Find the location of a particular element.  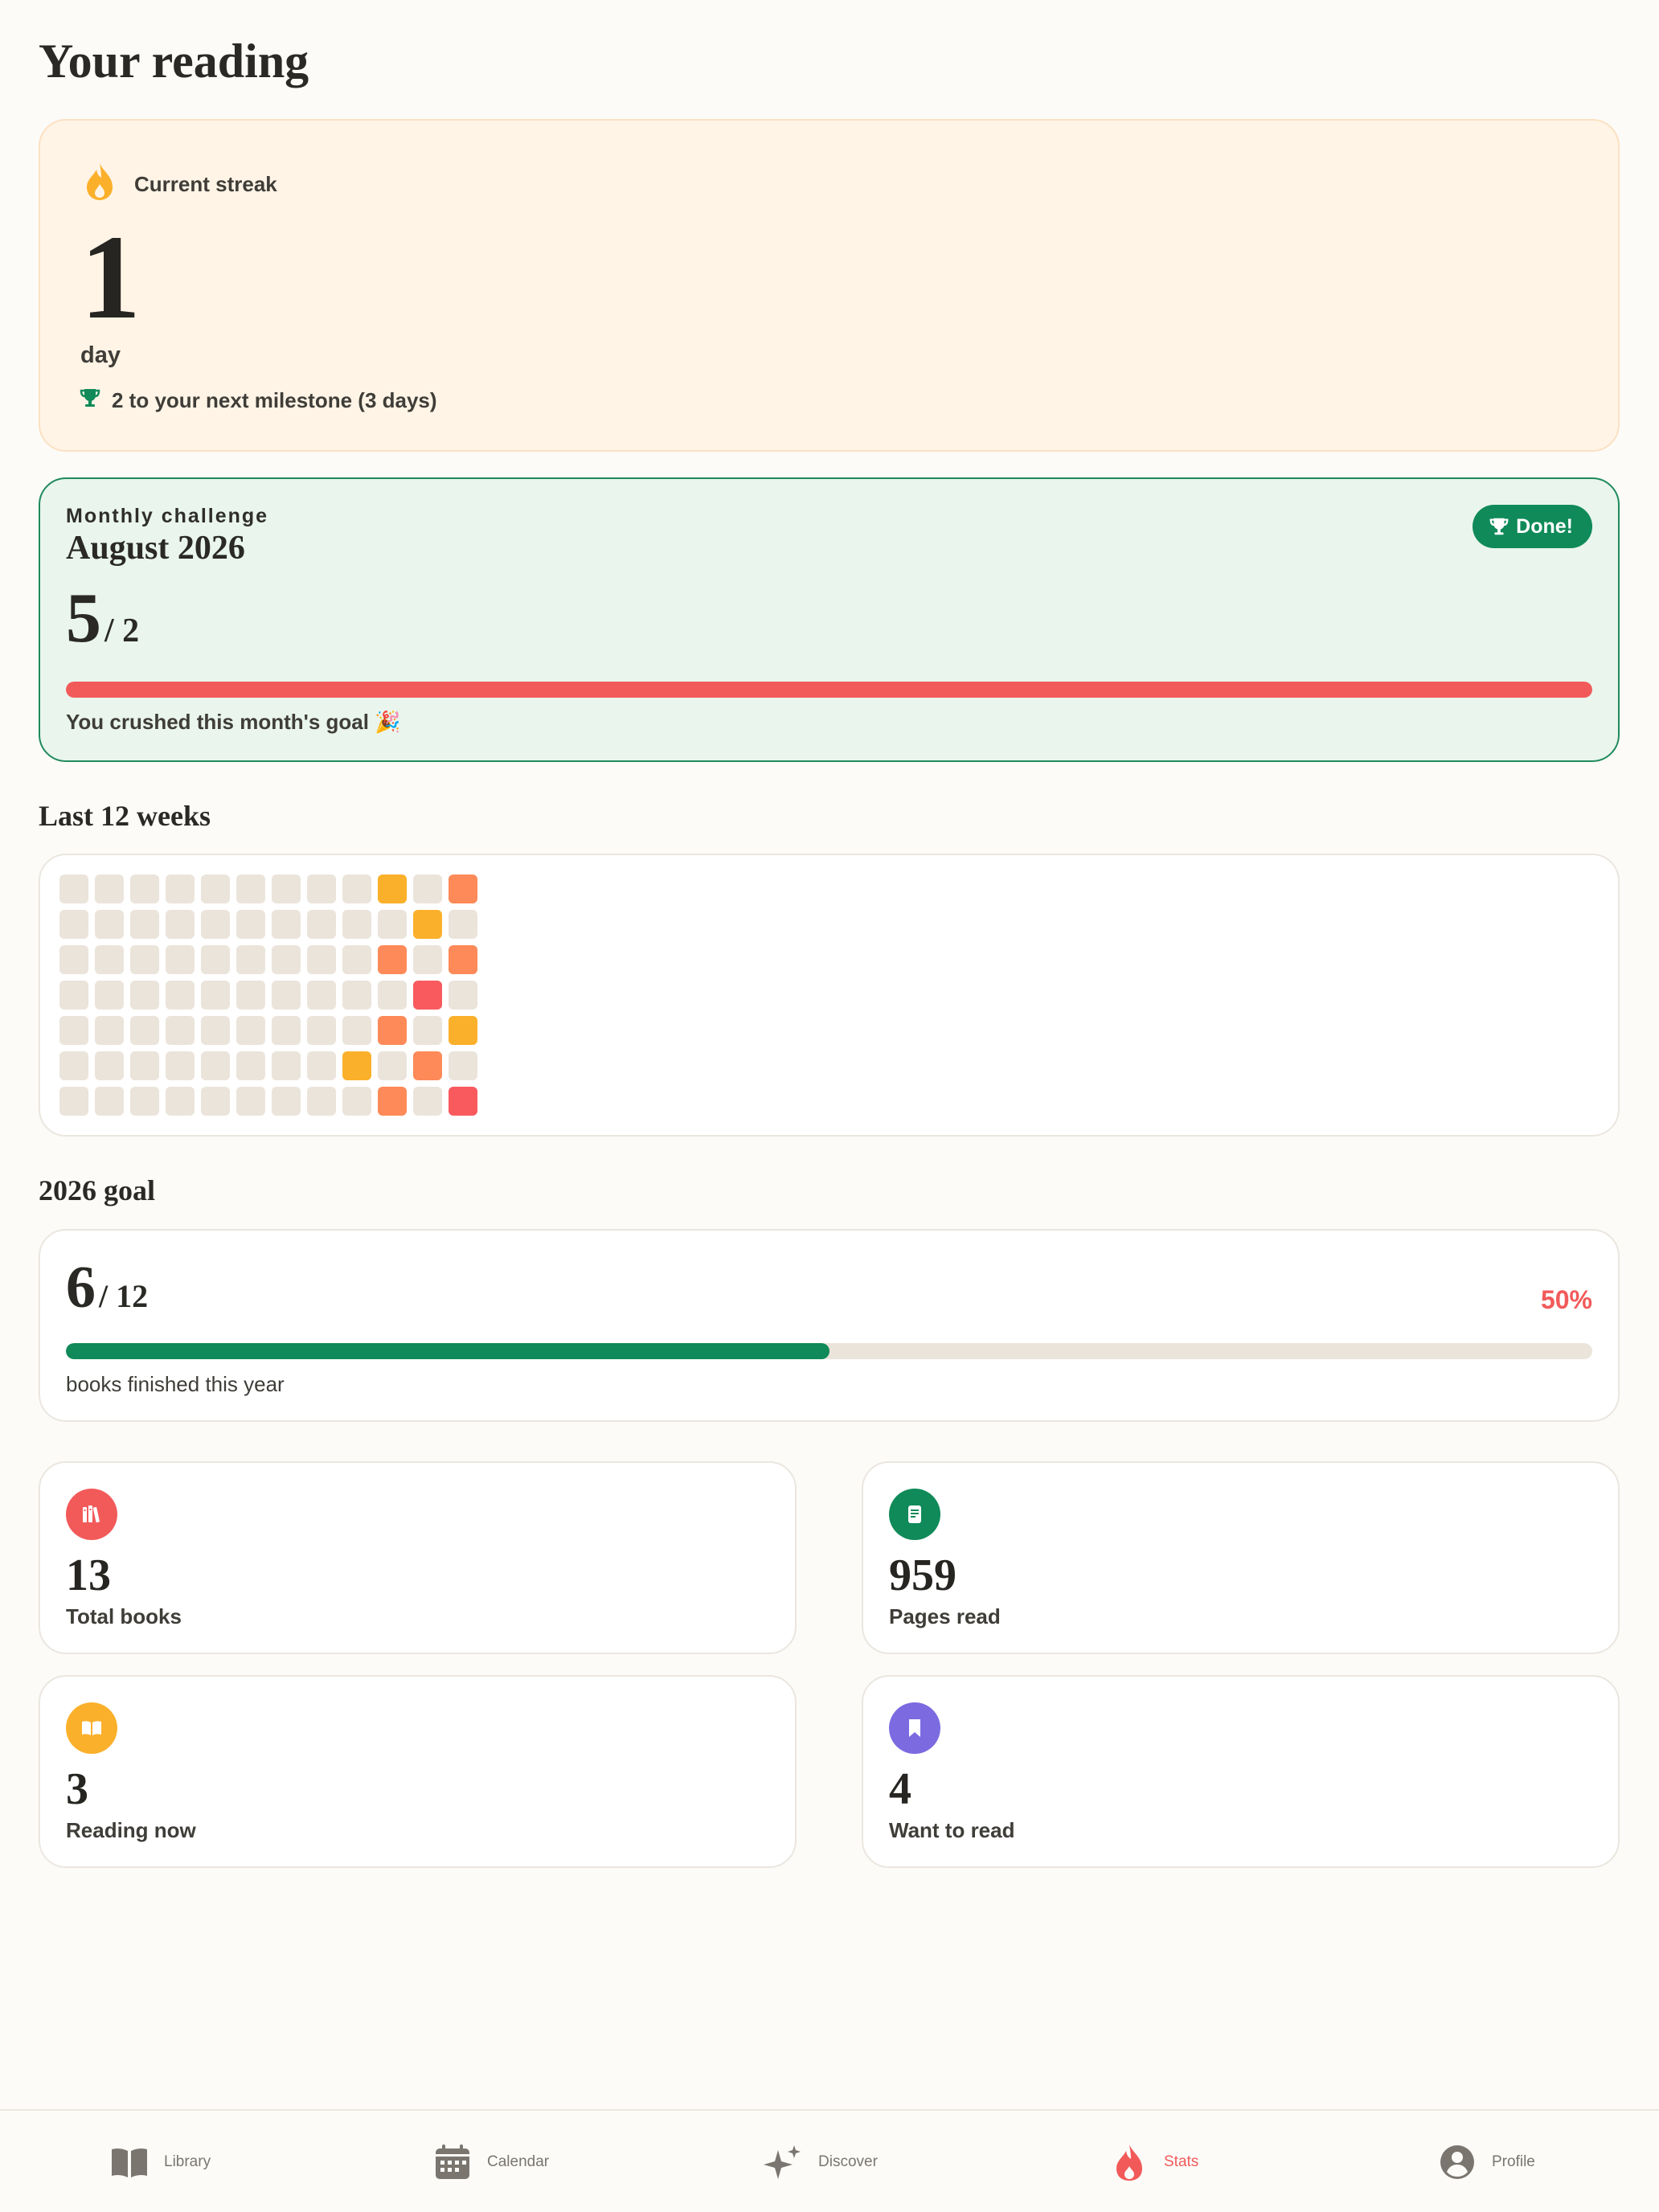

stat-want-to-read: 4 Want to read is located at coordinates (1241, 1771).